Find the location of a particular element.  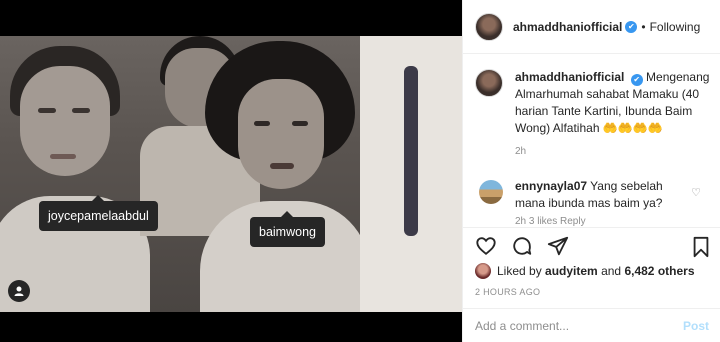

liker-username: audyitem is located at coordinates (571, 271).